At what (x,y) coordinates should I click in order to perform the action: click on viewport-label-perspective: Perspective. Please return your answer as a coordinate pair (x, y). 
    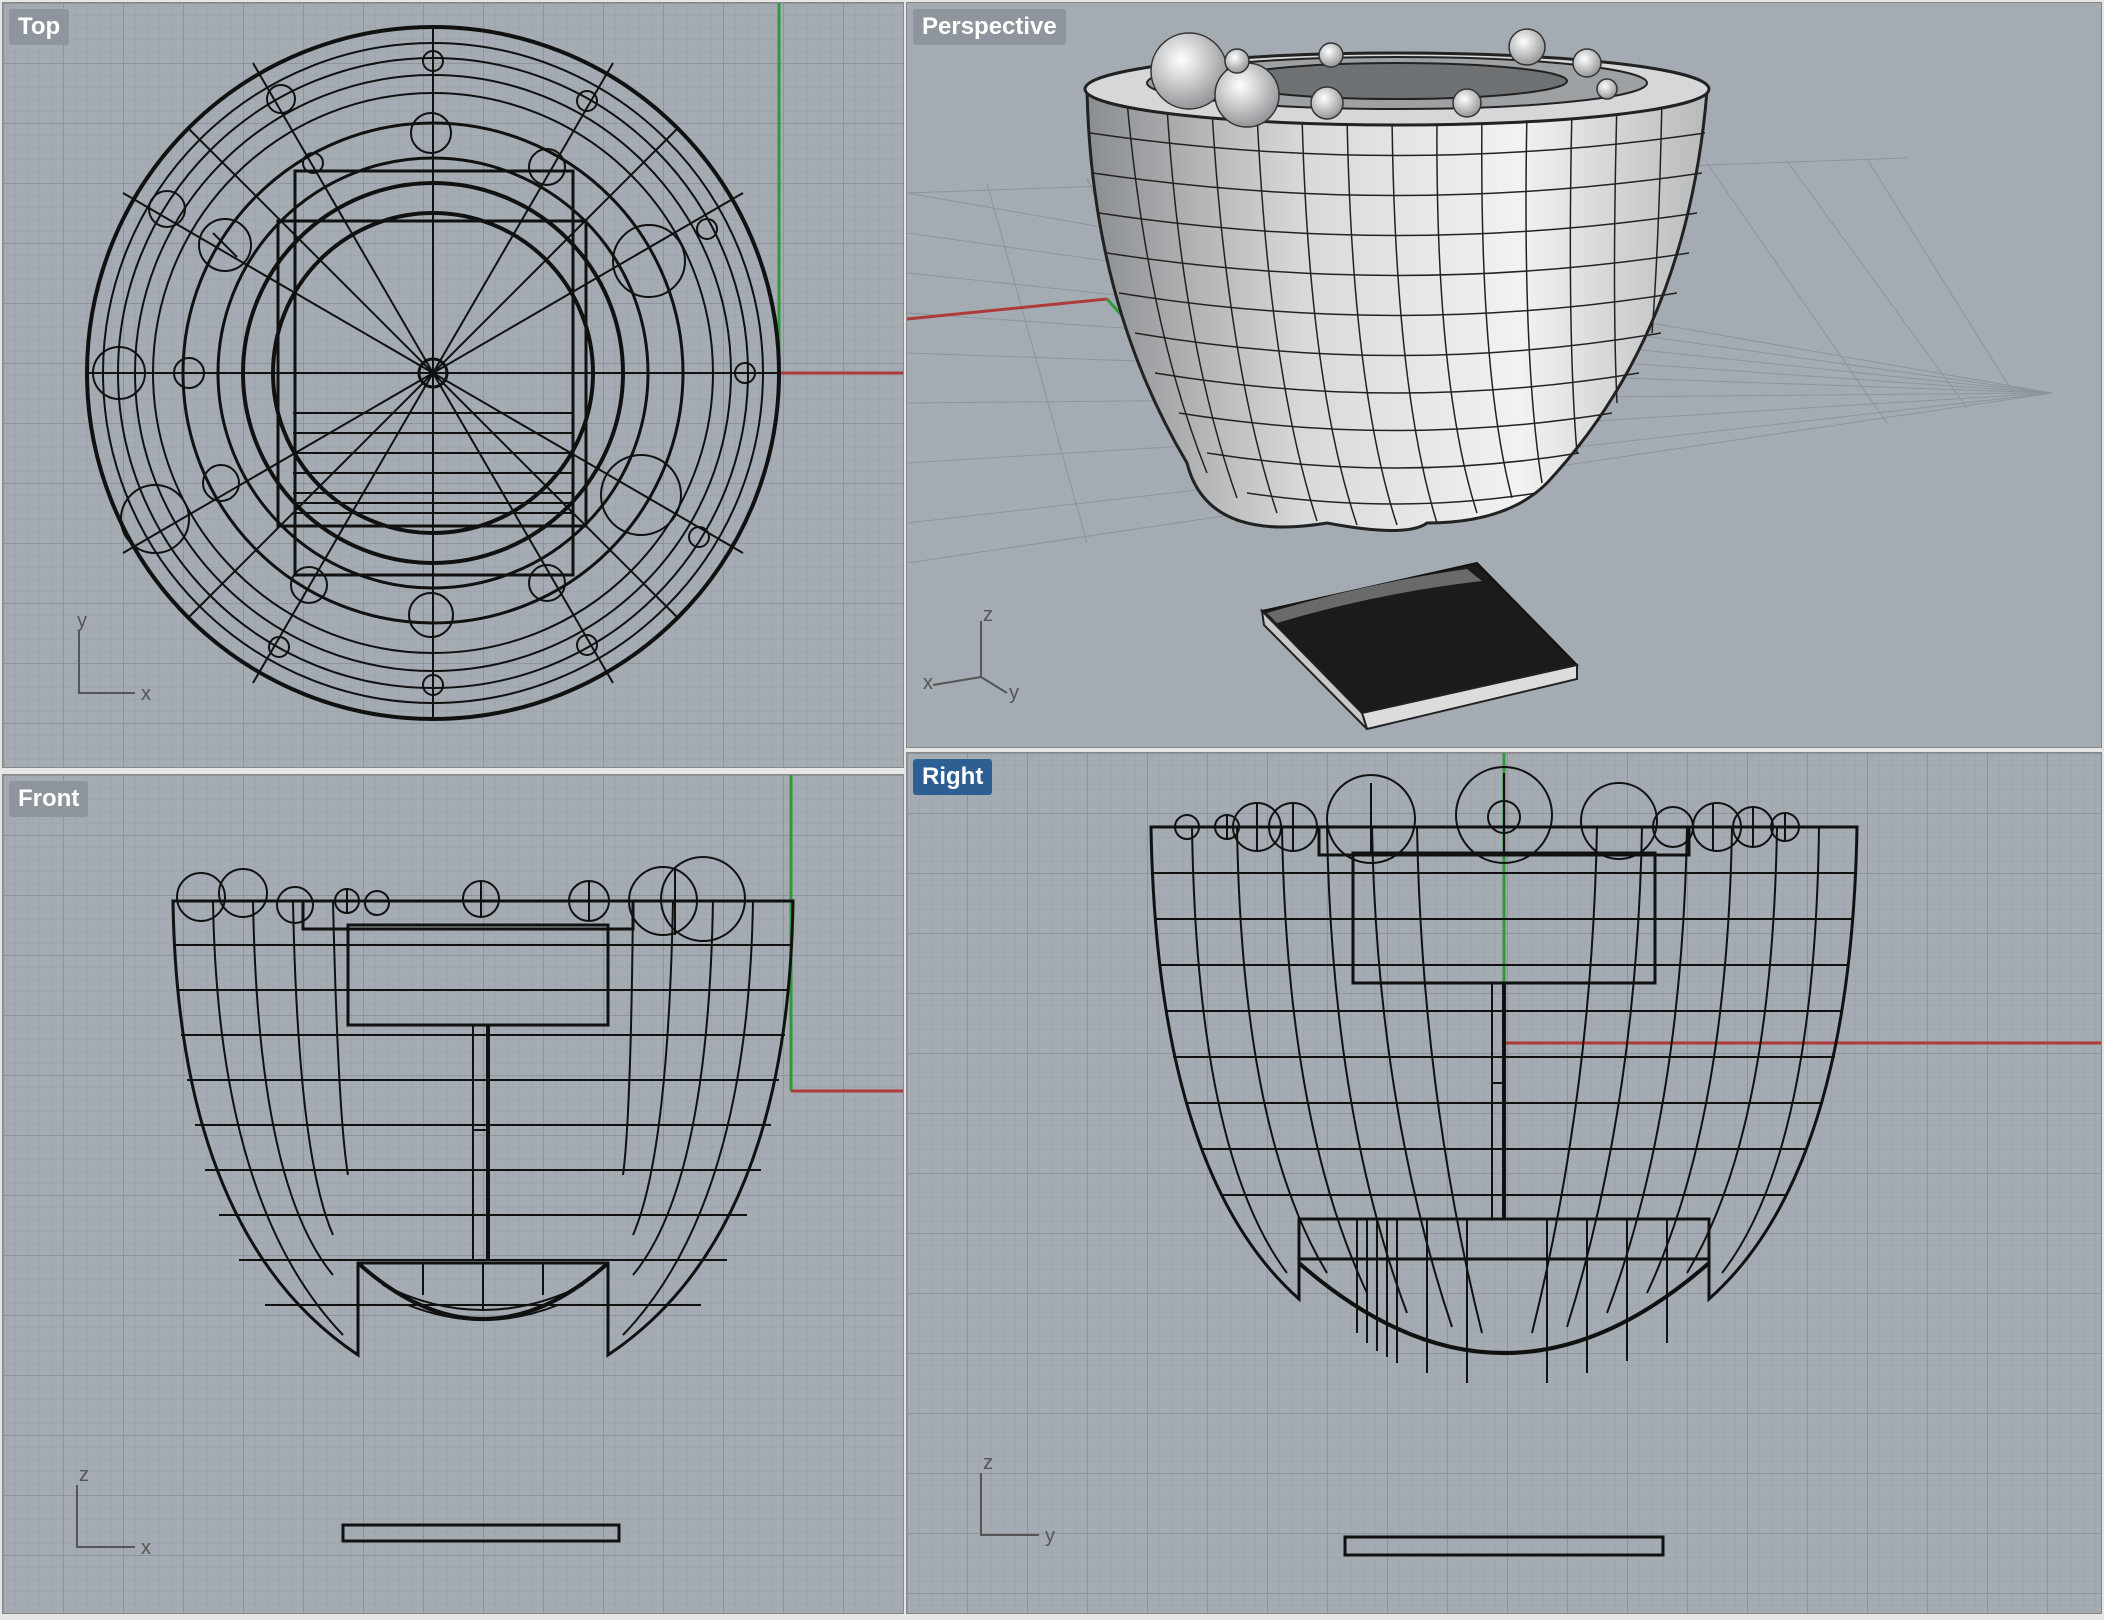
    Looking at the image, I should click on (989, 27).